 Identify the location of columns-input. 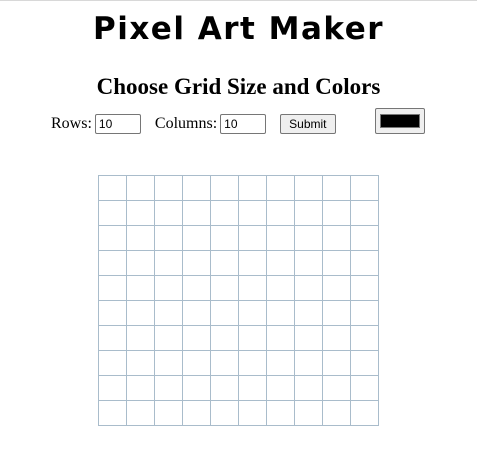
(243, 124).